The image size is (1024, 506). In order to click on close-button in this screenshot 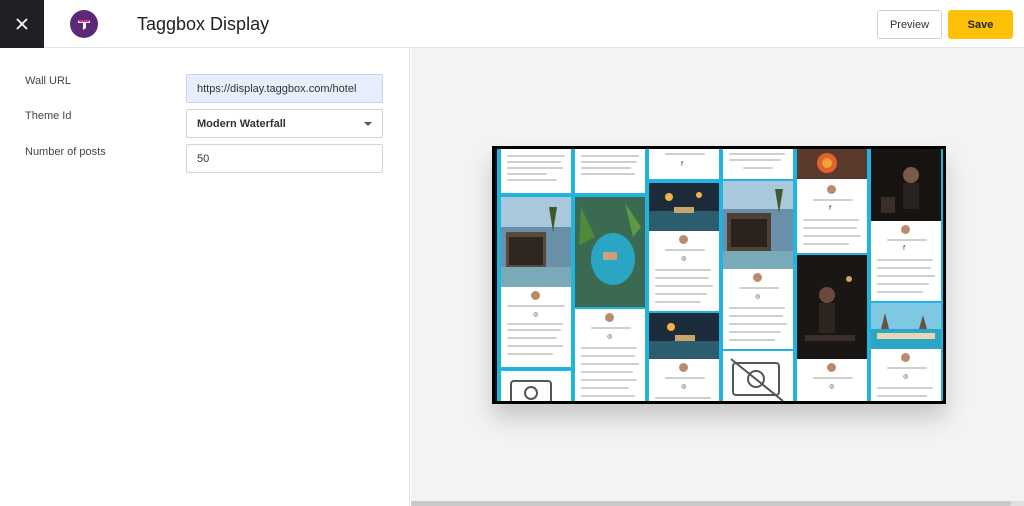, I will do `click(22, 24)`.